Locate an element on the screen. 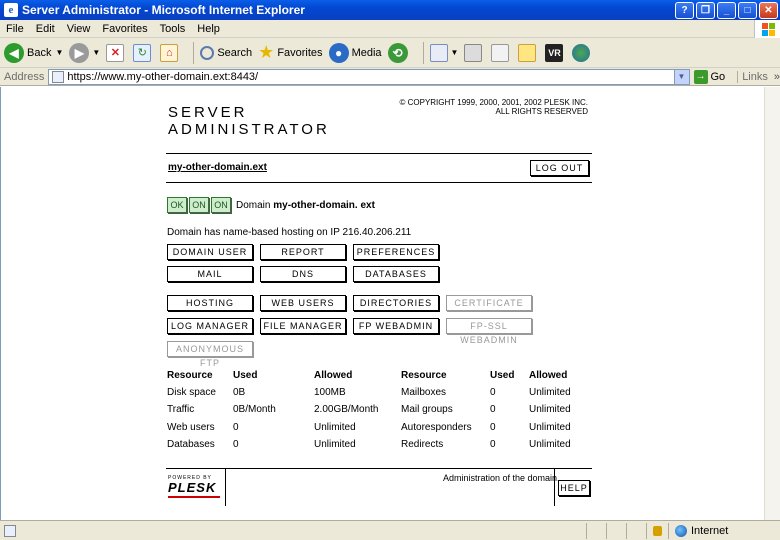  print-button is located at coordinates (474, 52).